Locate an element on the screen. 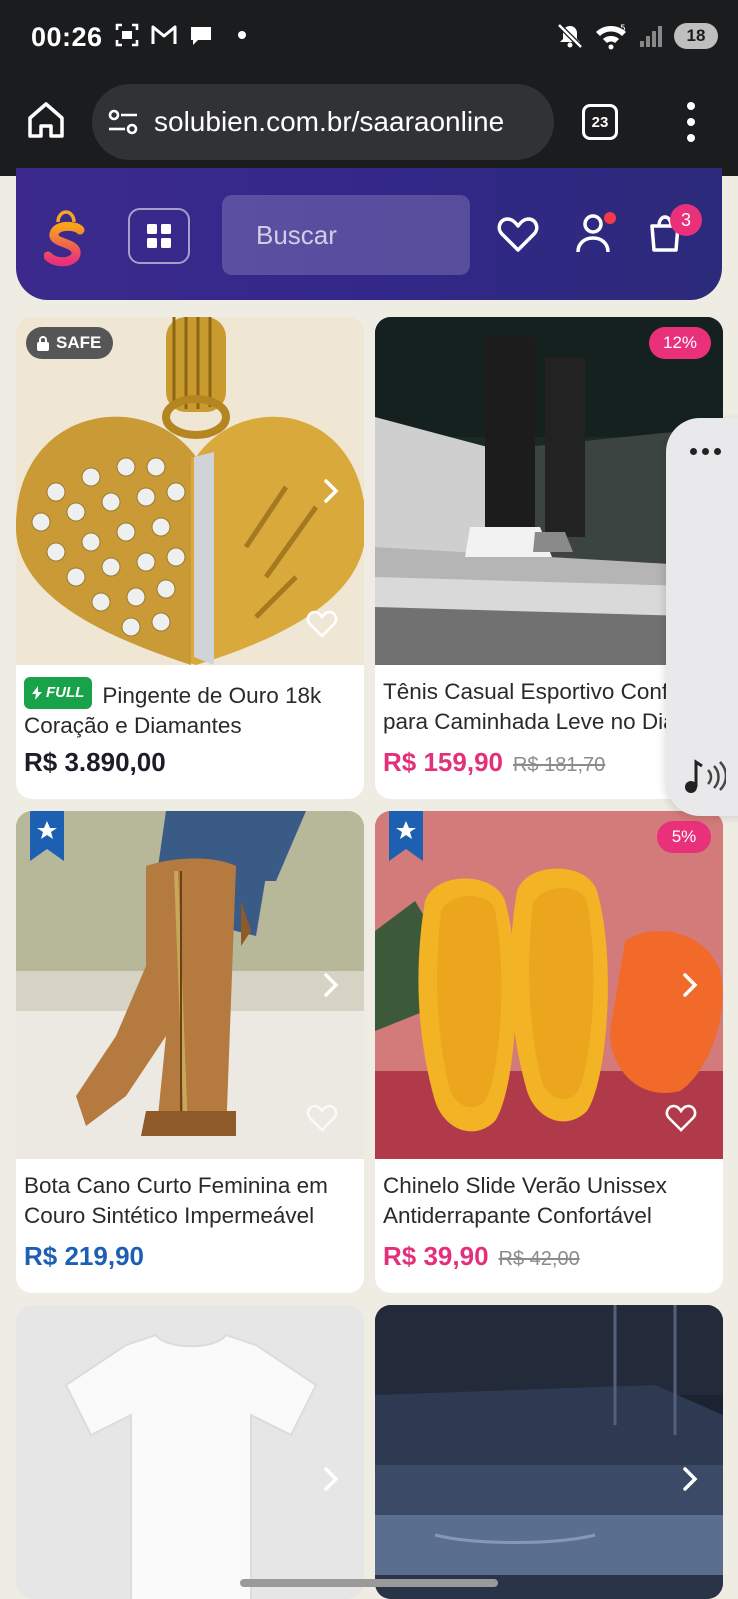  wifi-icon: 5 is located at coordinates (611, 37).